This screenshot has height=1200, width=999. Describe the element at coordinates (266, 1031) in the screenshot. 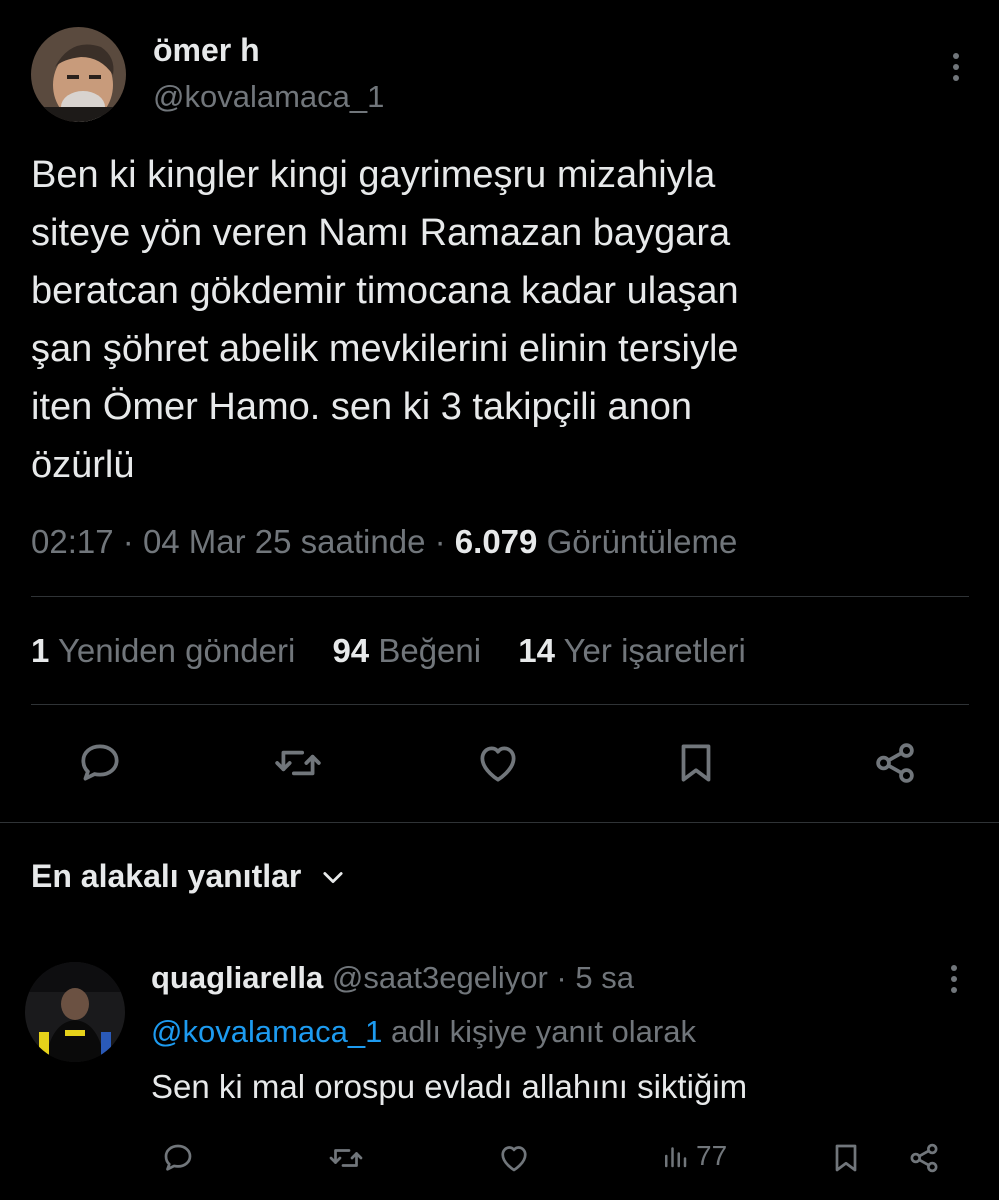

I see `reply-to-mention: @kovalamaca_1` at that location.